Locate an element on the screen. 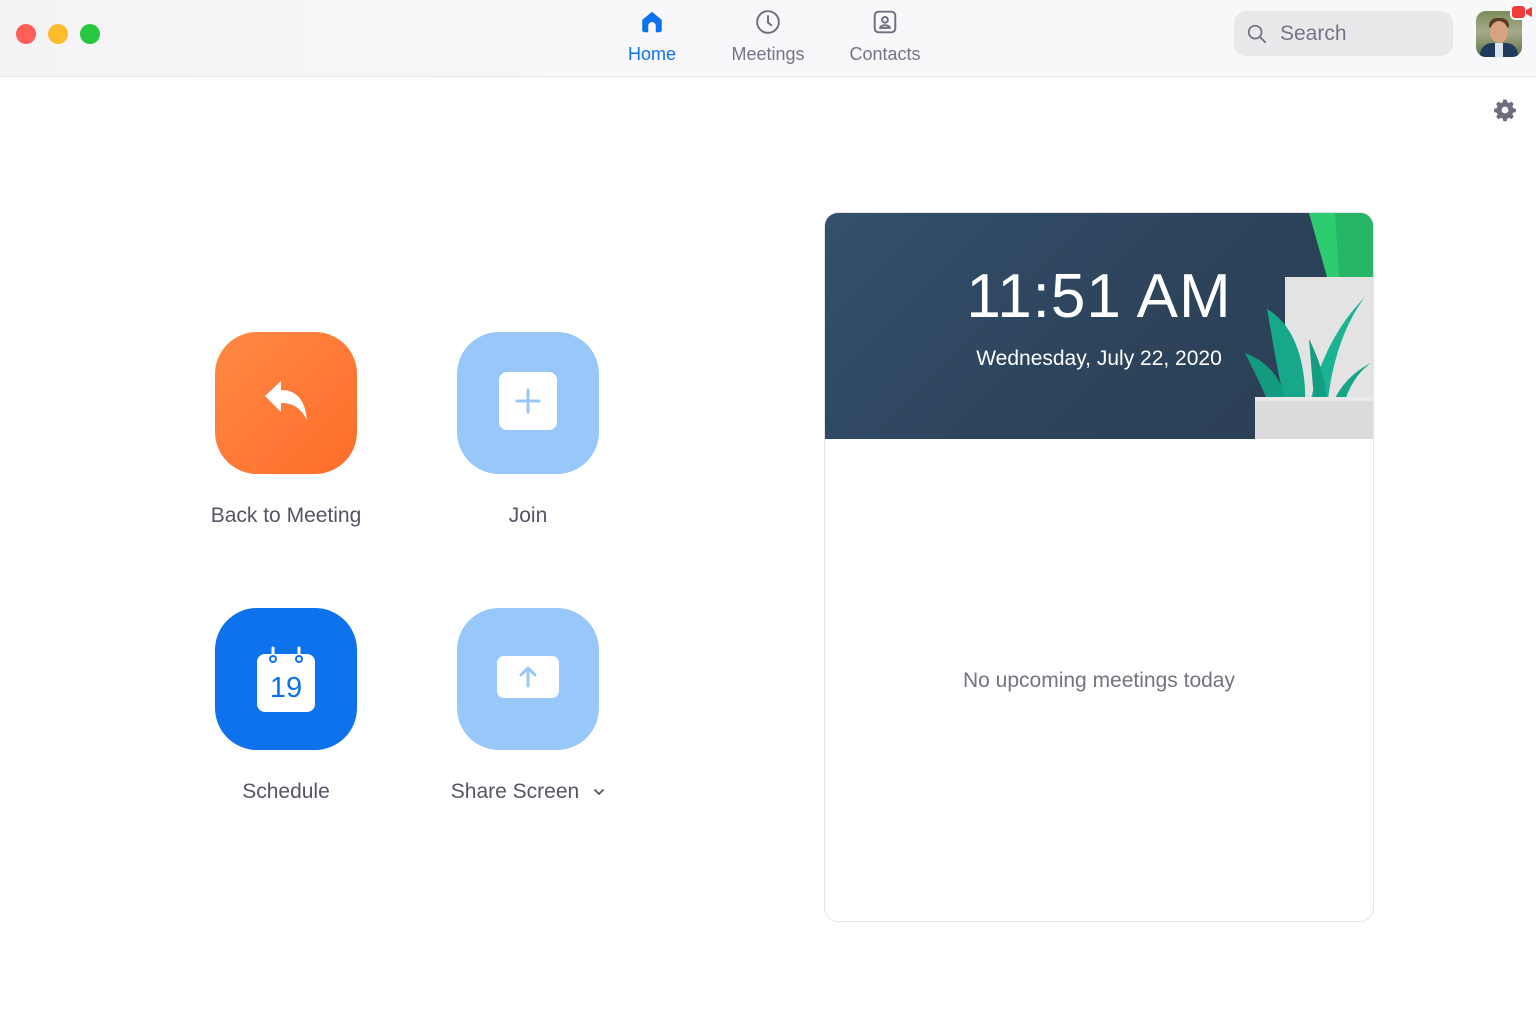 The width and height of the screenshot is (1536, 1021). gear-icon is located at coordinates (1505, 110).